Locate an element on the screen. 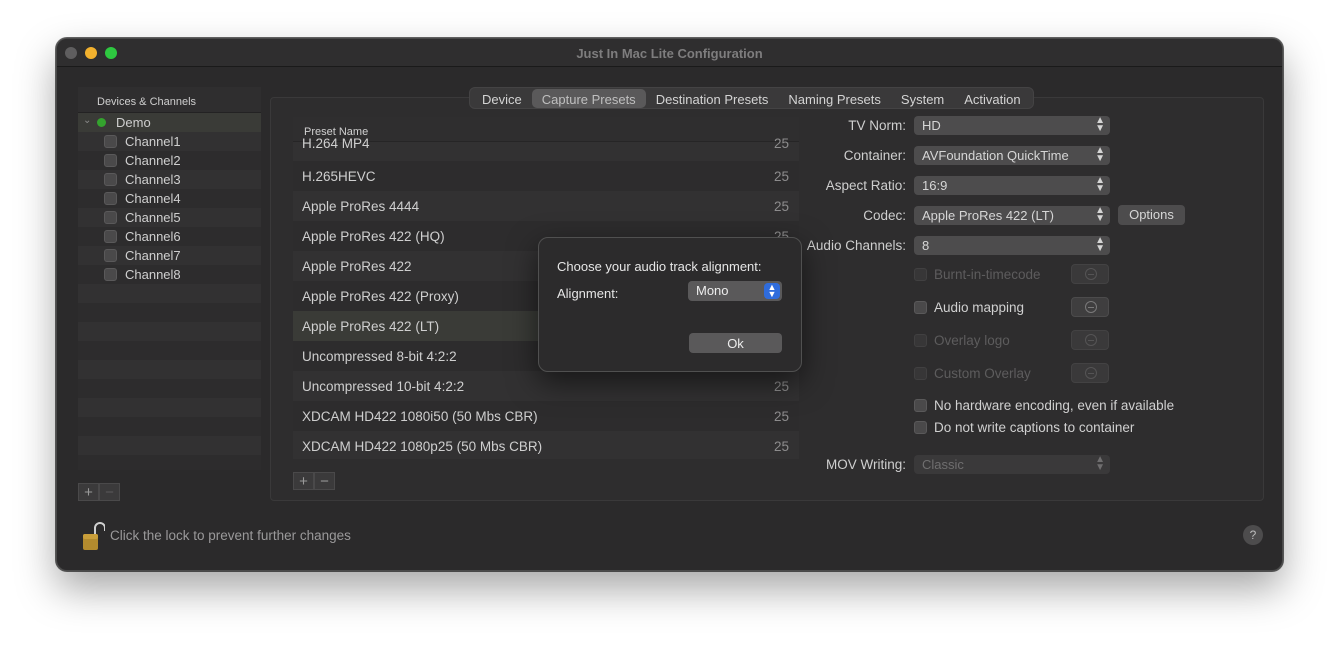 This screenshot has height=645, width=1339. preset-name: H.264 MP4 is located at coordinates (336, 143).